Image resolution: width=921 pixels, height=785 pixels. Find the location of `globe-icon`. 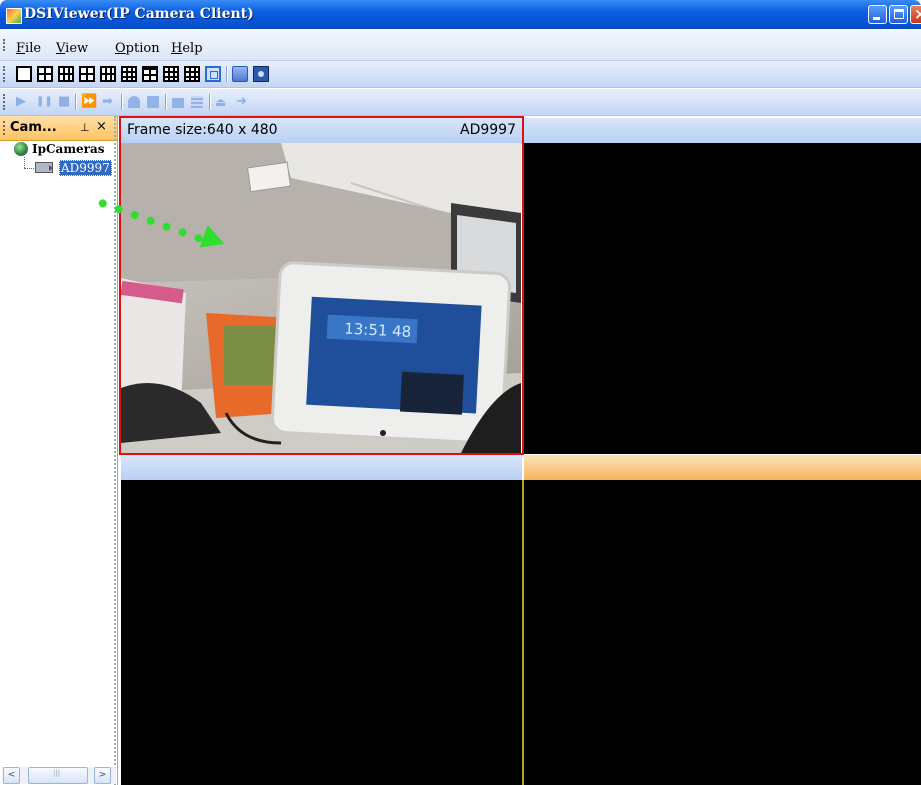

globe-icon is located at coordinates (21, 149).